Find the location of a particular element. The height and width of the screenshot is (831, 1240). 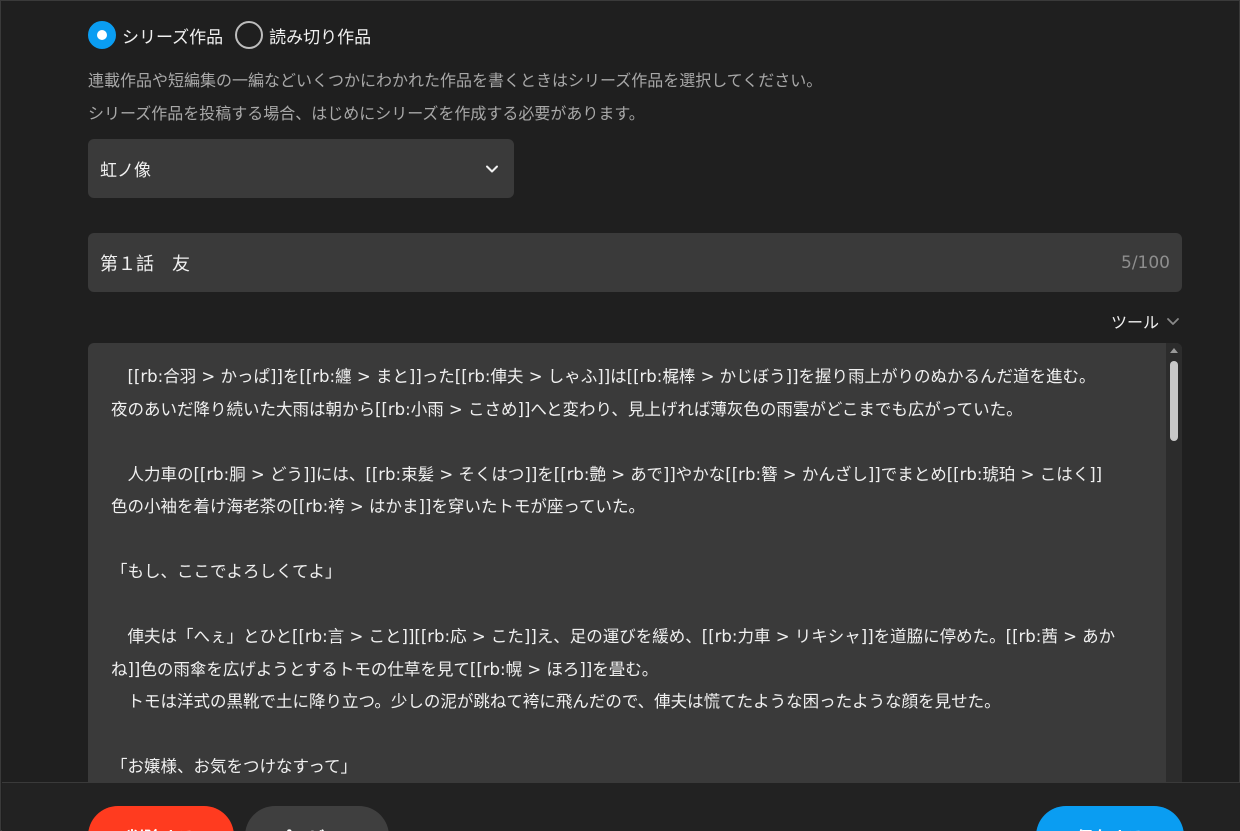

radio-series-label: シリーズ作品 is located at coordinates (173, 37).